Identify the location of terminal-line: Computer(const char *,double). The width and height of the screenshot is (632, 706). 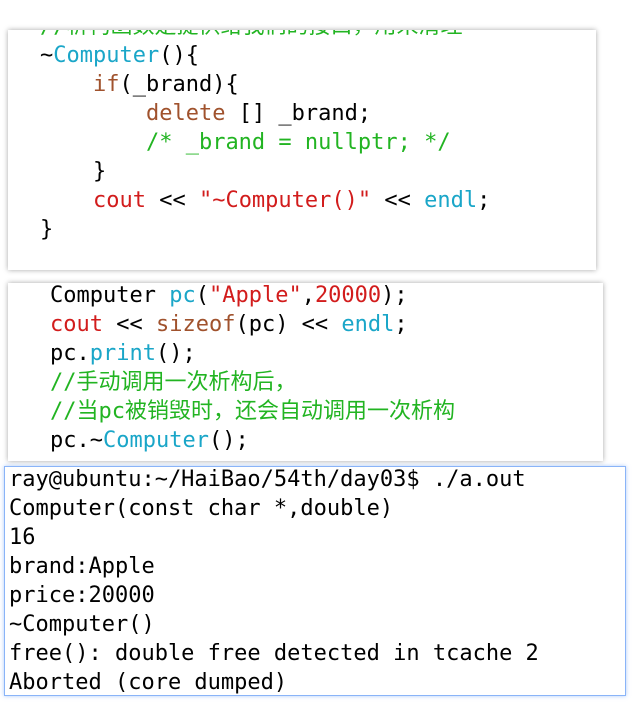
(201, 508).